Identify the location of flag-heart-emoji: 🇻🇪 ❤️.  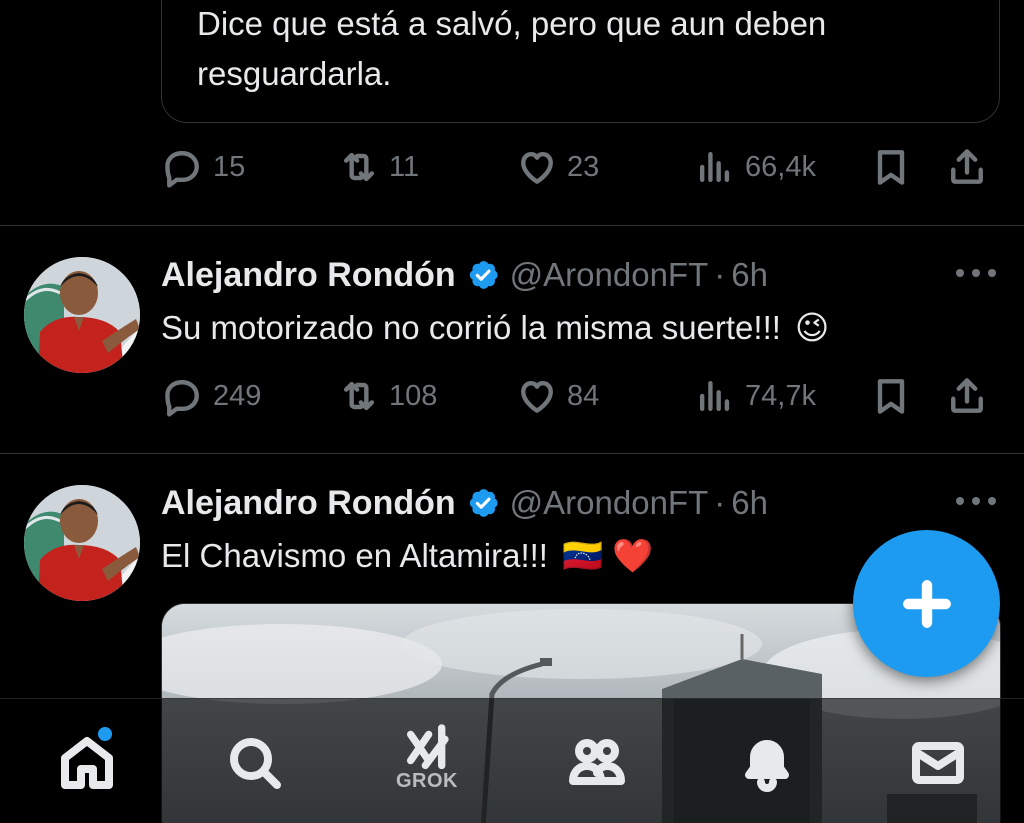
(607, 555).